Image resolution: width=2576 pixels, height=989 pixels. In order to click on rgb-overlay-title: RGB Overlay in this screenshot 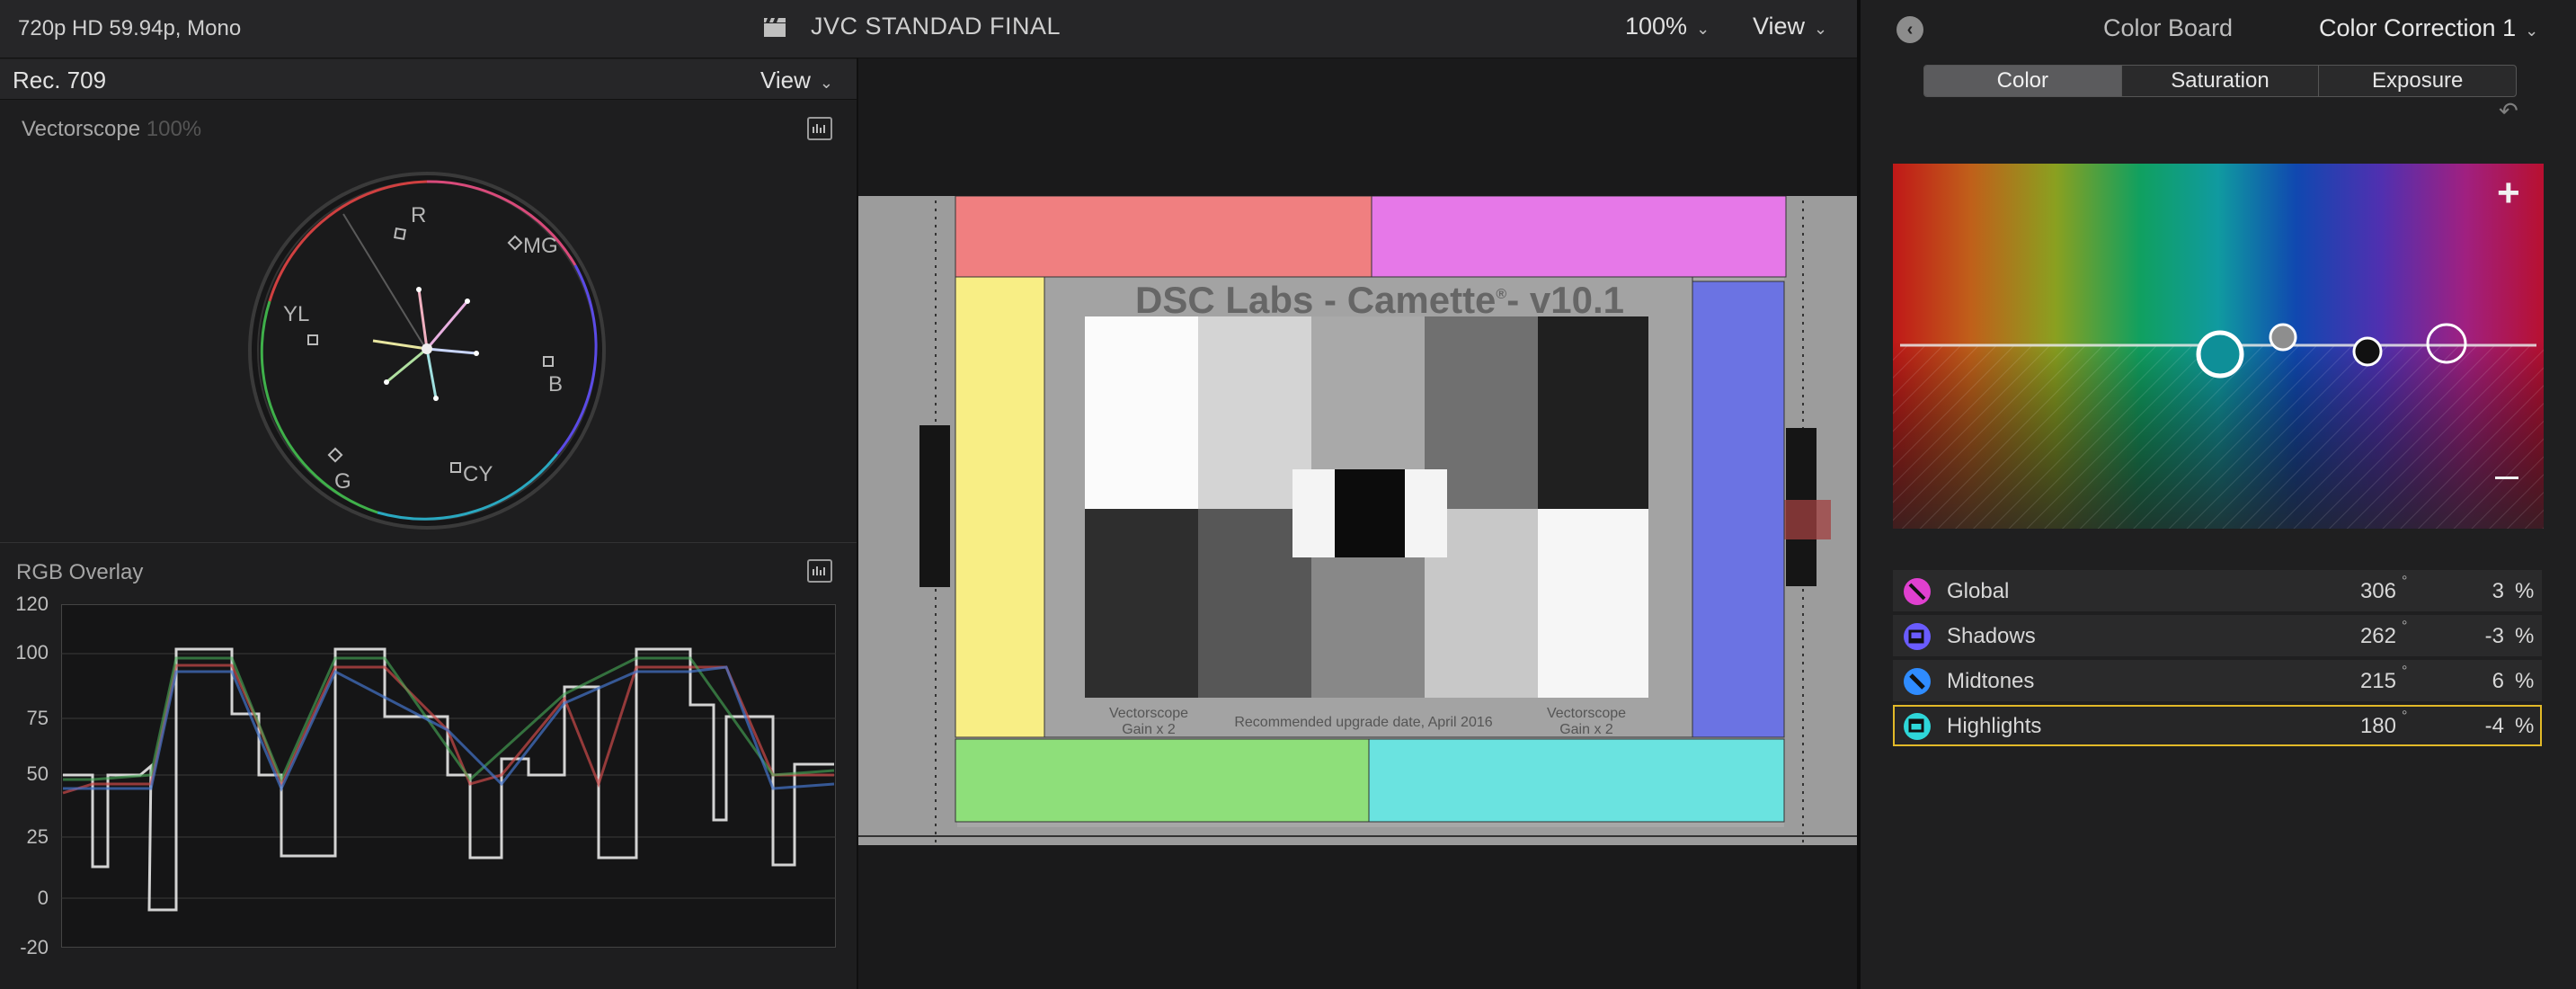, I will do `click(80, 572)`.